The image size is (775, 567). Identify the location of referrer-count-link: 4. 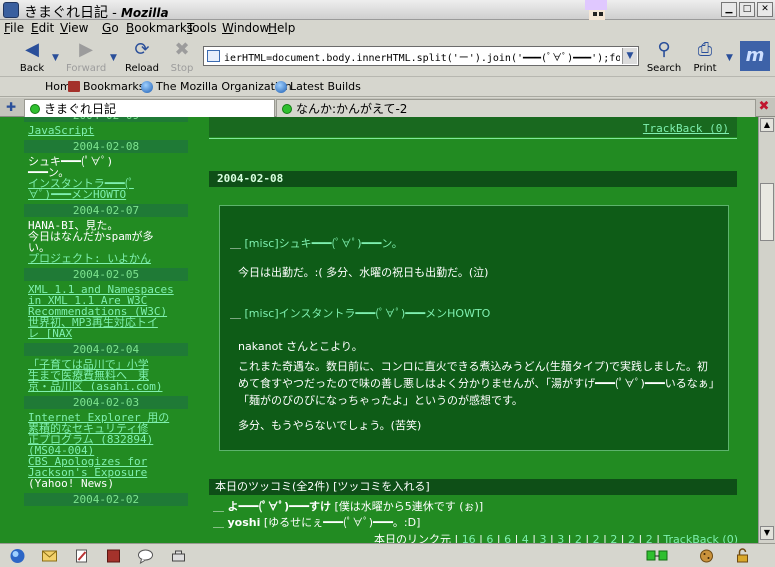
(525, 538).